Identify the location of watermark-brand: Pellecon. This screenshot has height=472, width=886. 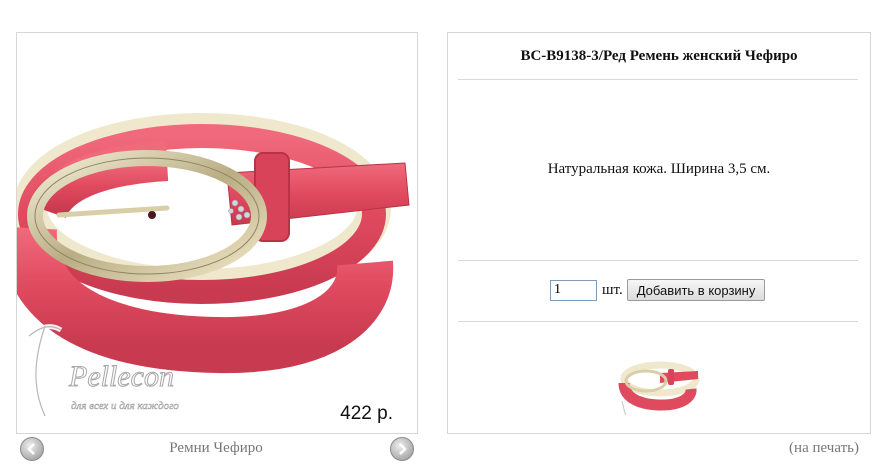
(122, 377).